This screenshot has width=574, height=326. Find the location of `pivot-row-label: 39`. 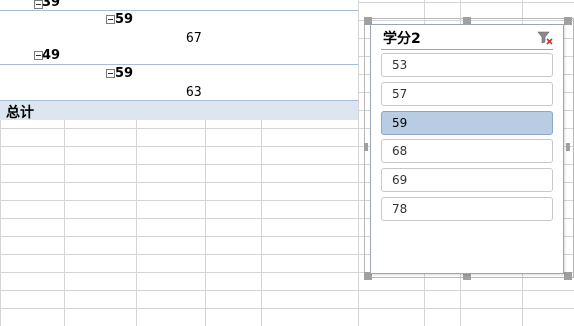

pivot-row-label: 39 is located at coordinates (51, 5).